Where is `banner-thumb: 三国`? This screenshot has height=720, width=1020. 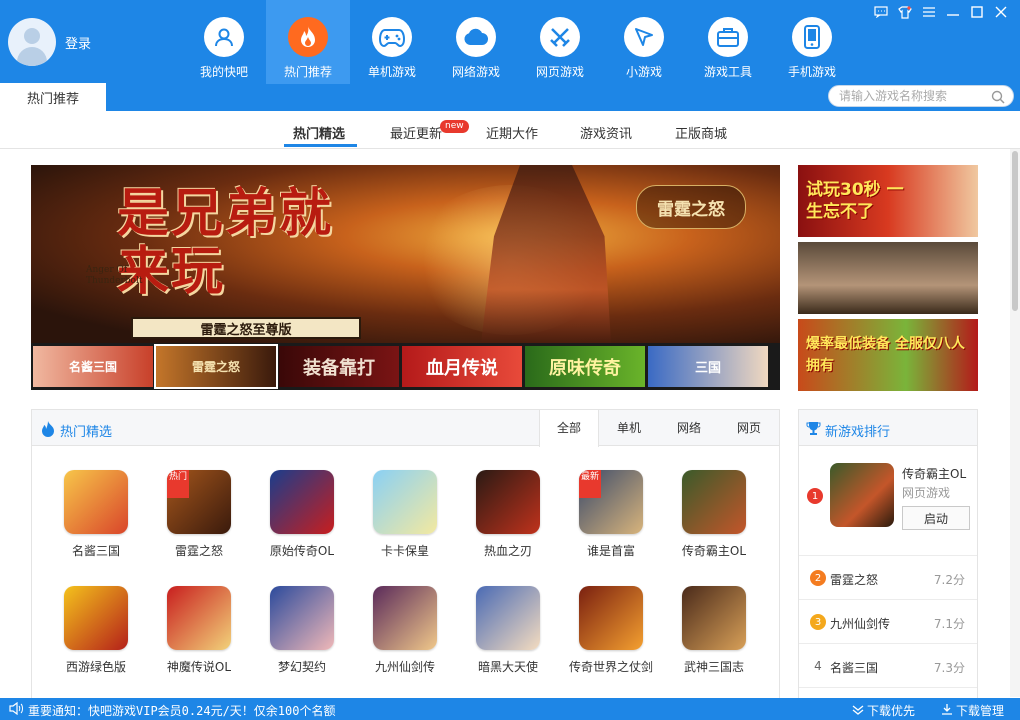
banner-thumb: 三国 is located at coordinates (708, 366).